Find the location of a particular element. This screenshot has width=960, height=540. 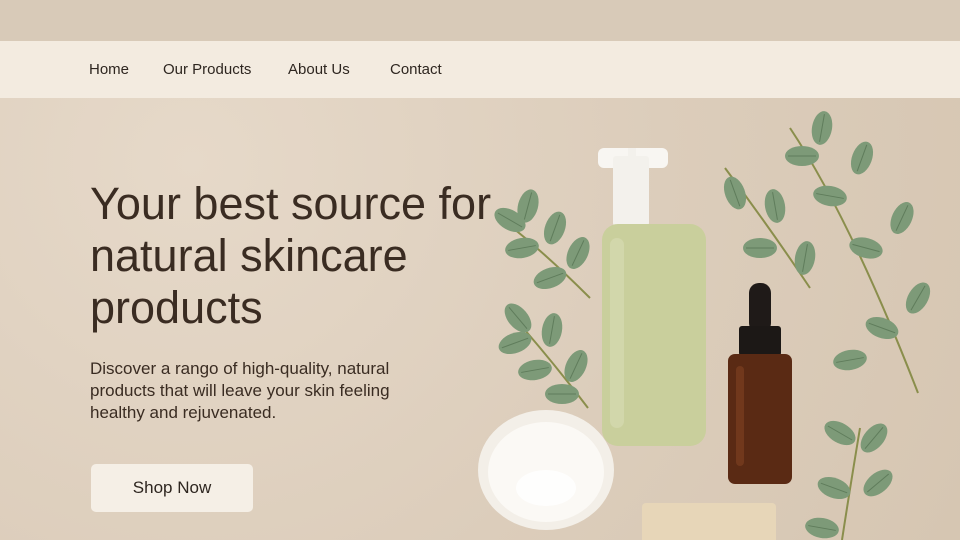

pump-bottle-icon is located at coordinates (652, 297).